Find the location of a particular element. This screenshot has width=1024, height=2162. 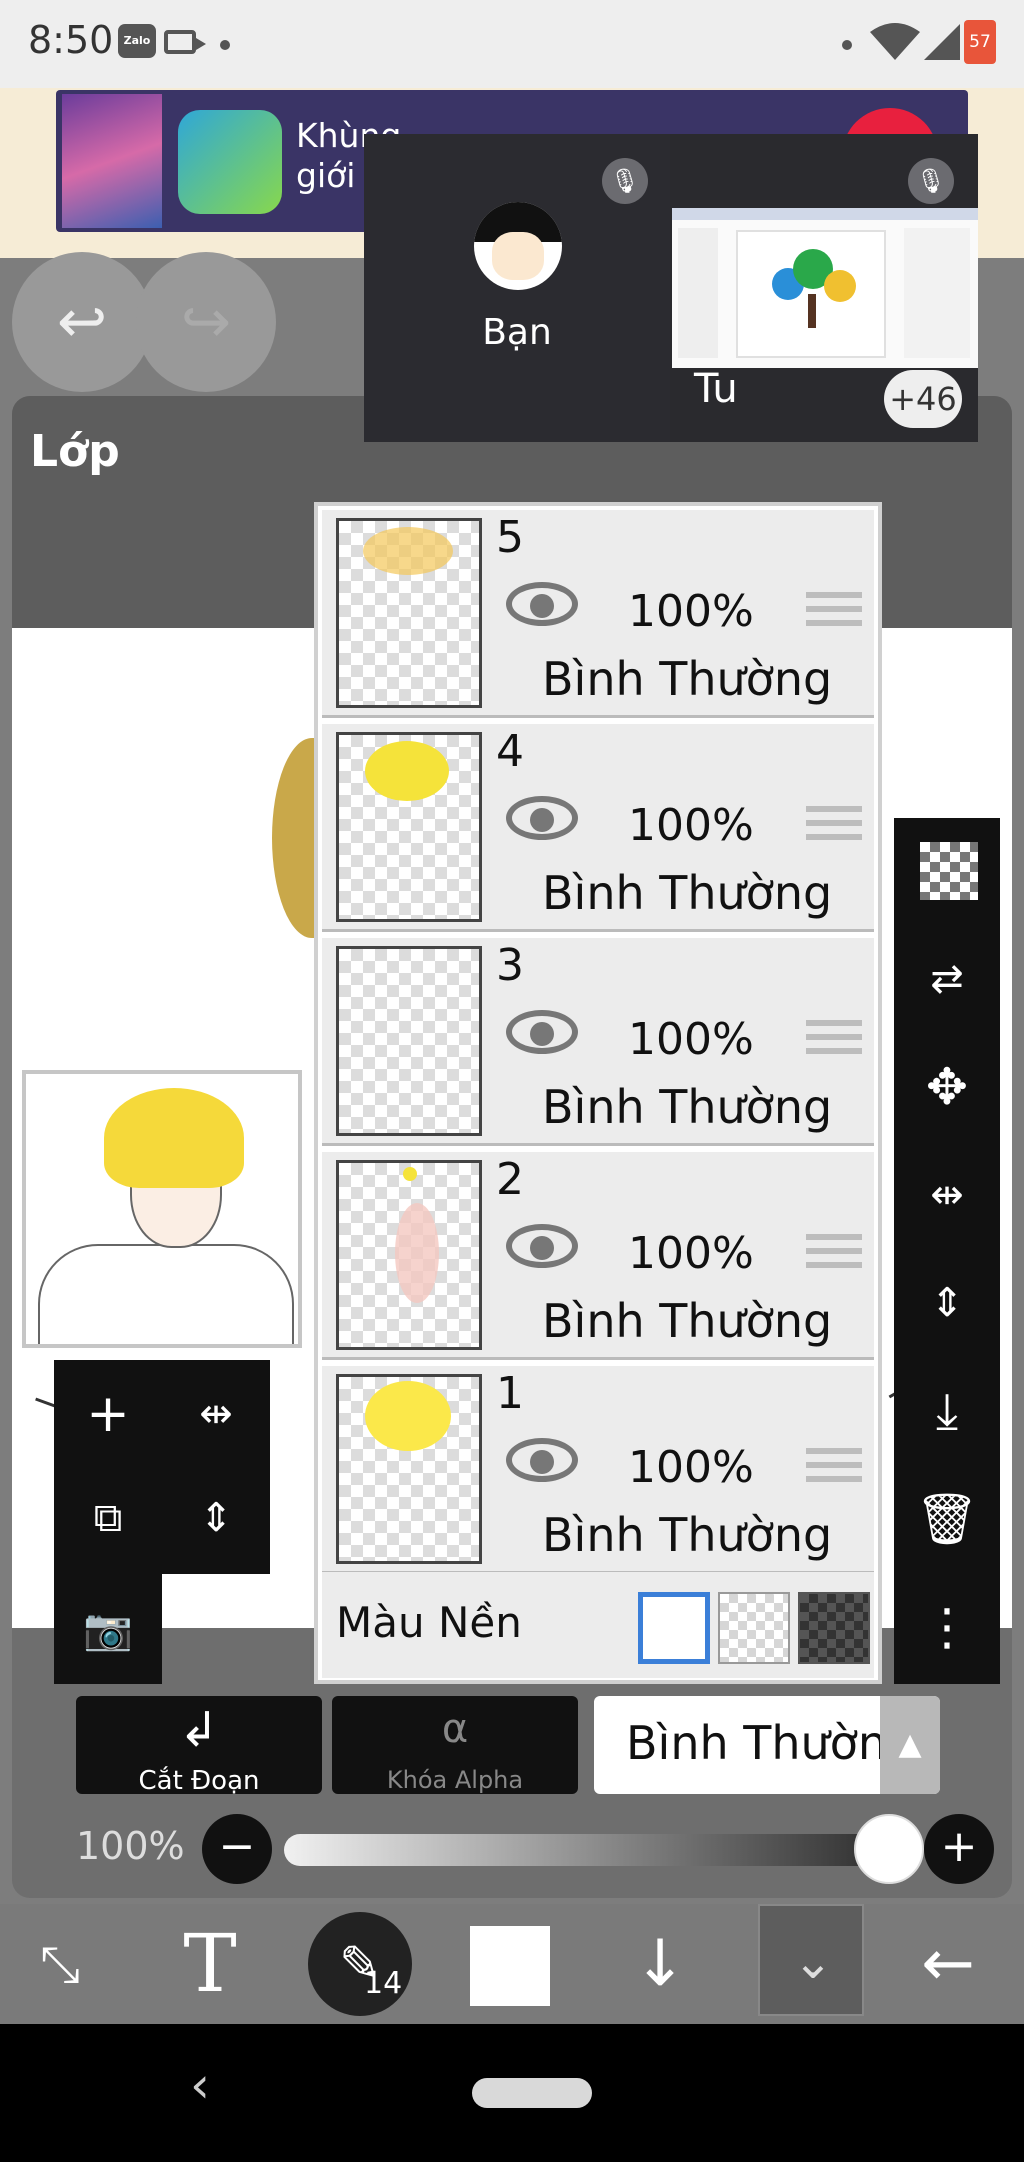

layer-row-4: 4 100% Bình Thường is located at coordinates (598, 828).